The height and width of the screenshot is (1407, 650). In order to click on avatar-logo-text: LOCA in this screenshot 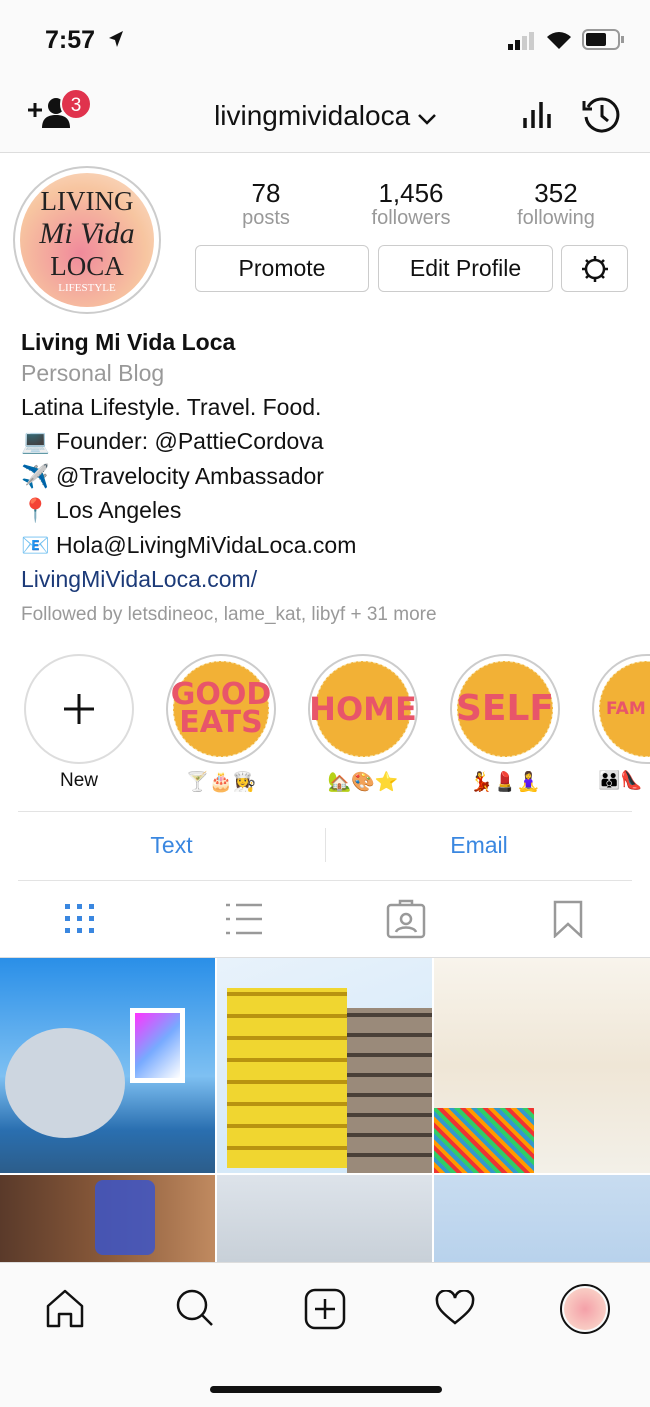, I will do `click(87, 266)`.